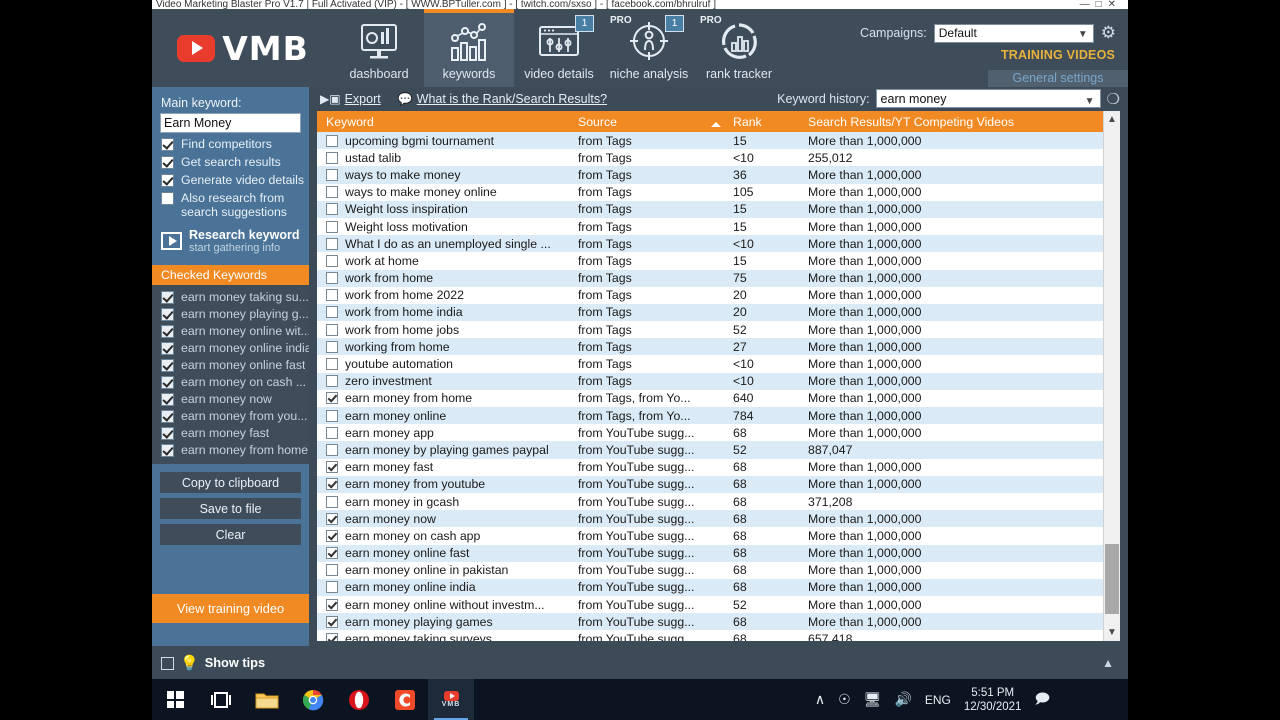 Image resolution: width=1280 pixels, height=720 pixels. Describe the element at coordinates (873, 699) in the screenshot. I see `network-icon: 🖥` at that location.